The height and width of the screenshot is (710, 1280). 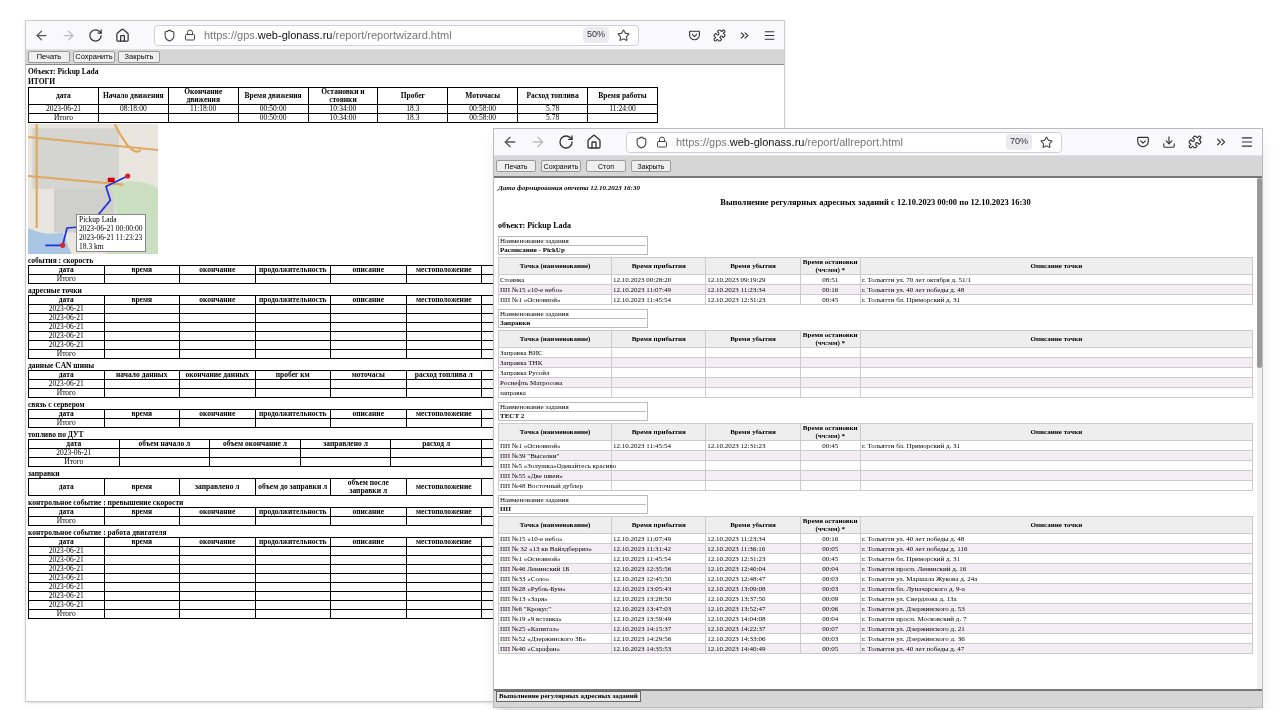 I want to click on chevrons-right-icon, so click(x=1221, y=142).